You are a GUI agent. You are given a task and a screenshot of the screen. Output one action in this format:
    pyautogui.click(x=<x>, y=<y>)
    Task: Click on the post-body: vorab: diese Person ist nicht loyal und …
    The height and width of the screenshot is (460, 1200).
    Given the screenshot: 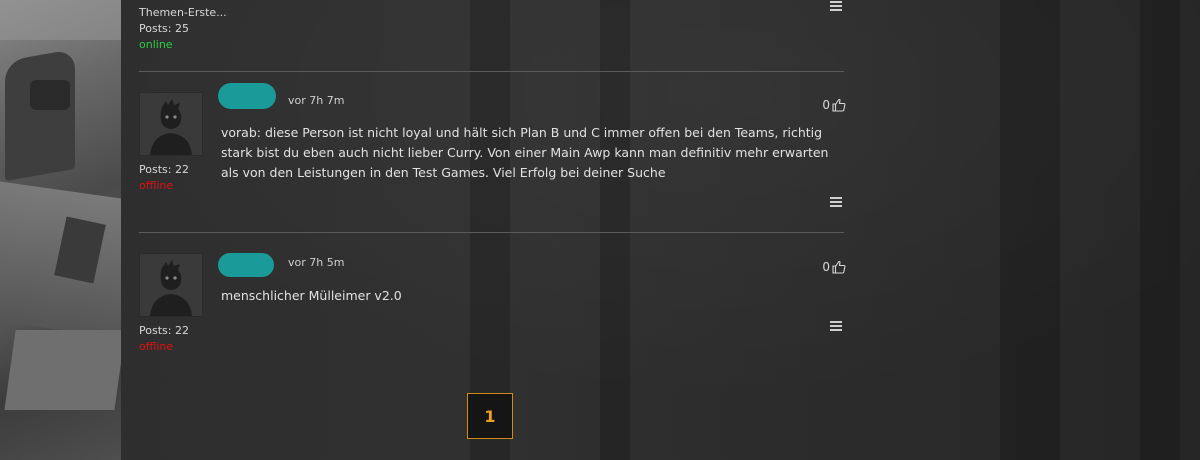 What is the action you would take?
    pyautogui.click(x=525, y=152)
    